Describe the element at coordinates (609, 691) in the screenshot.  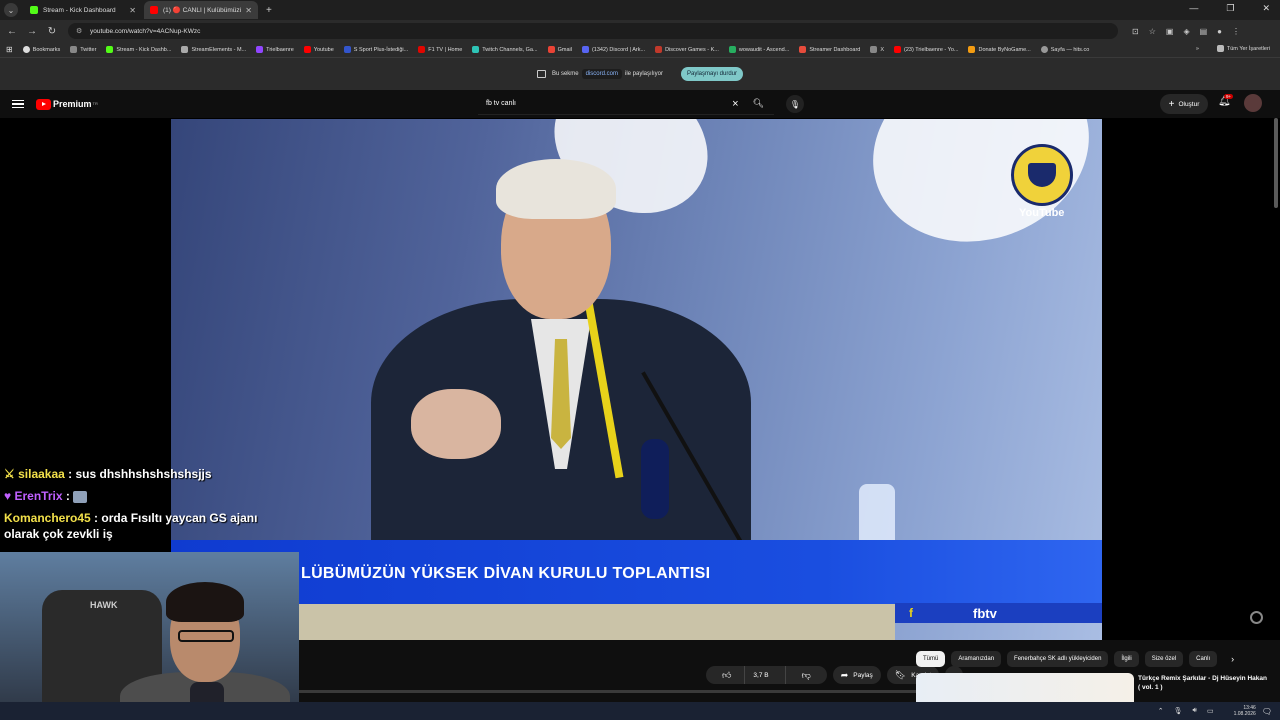
I see `video-progress-bar` at that location.